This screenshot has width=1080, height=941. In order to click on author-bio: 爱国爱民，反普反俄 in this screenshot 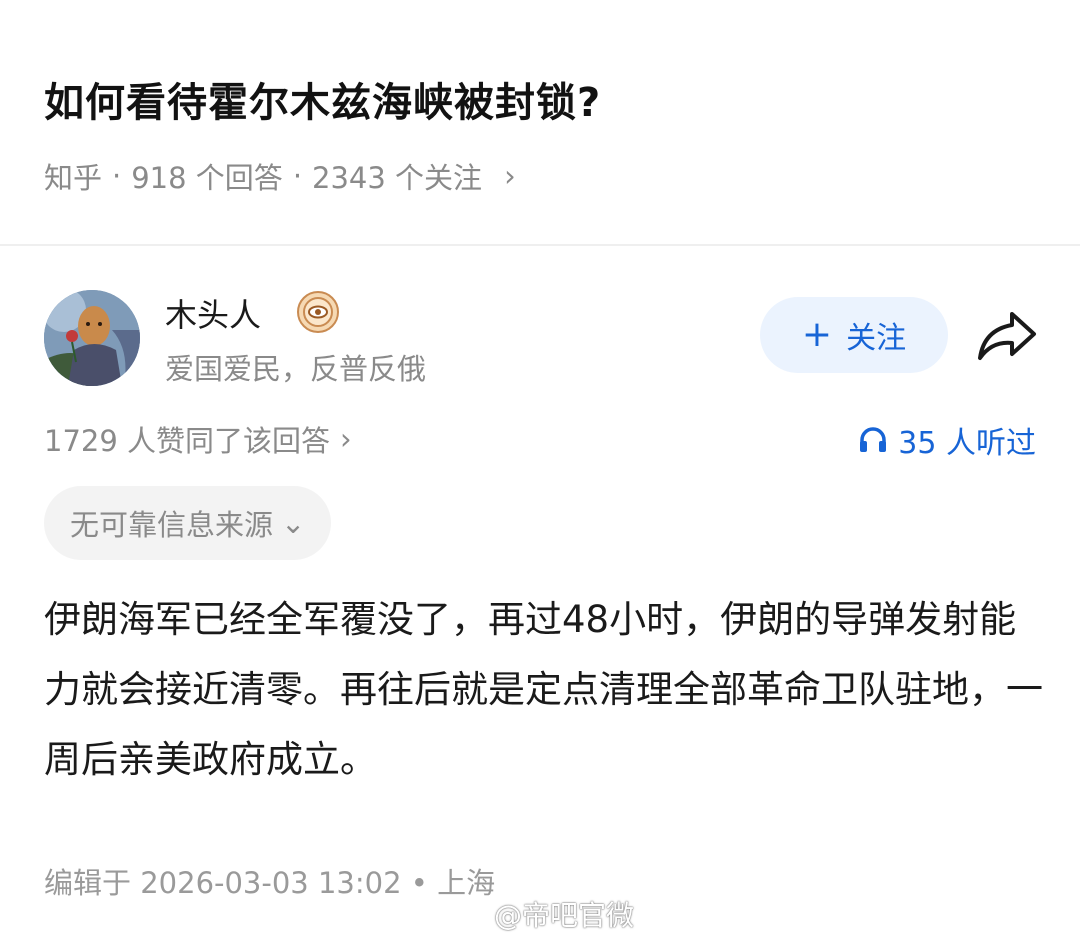, I will do `click(296, 369)`.